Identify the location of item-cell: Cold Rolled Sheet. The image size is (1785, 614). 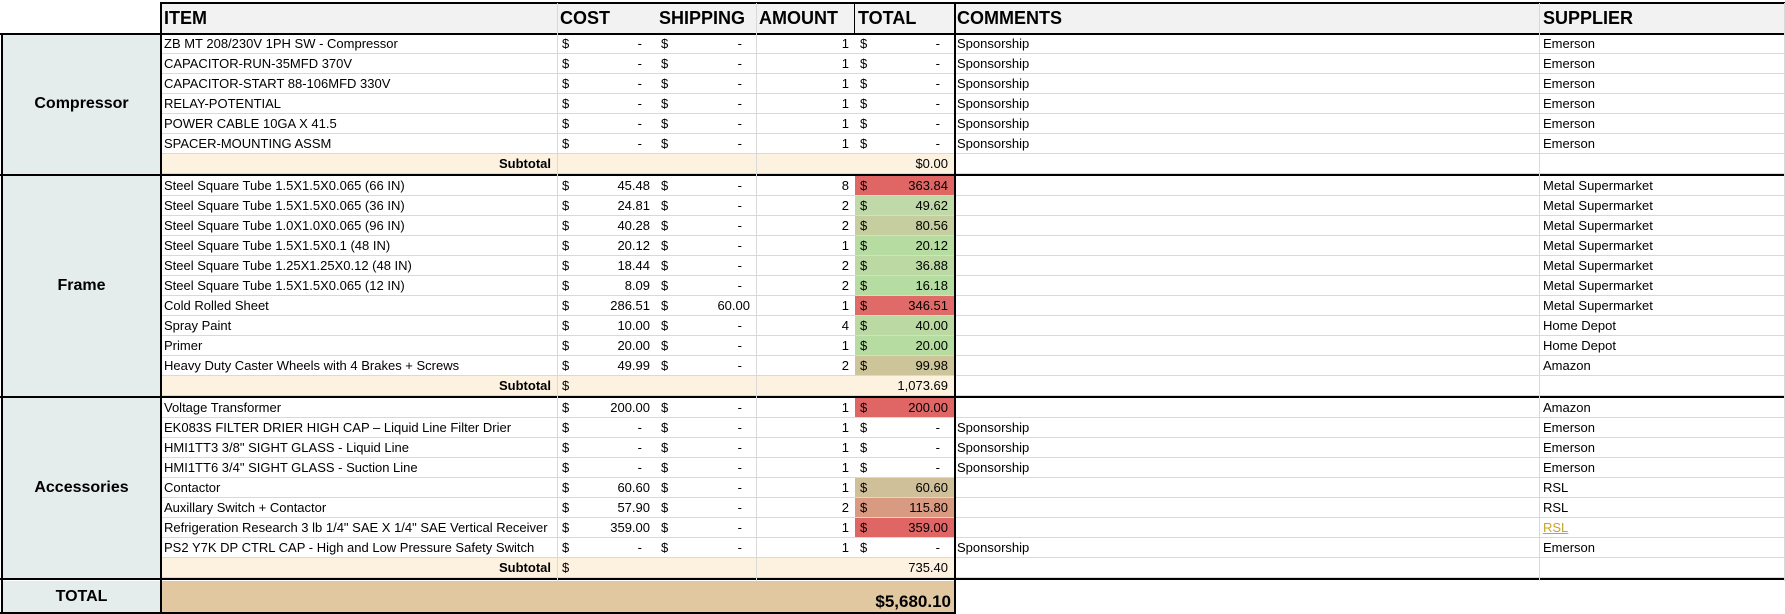
(359, 306).